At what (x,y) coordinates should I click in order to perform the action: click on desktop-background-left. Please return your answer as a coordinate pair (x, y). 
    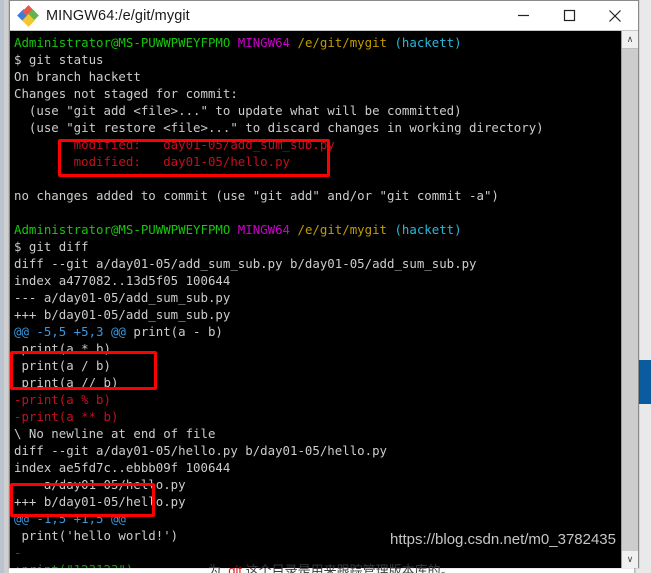
    Looking at the image, I should click on (4, 286).